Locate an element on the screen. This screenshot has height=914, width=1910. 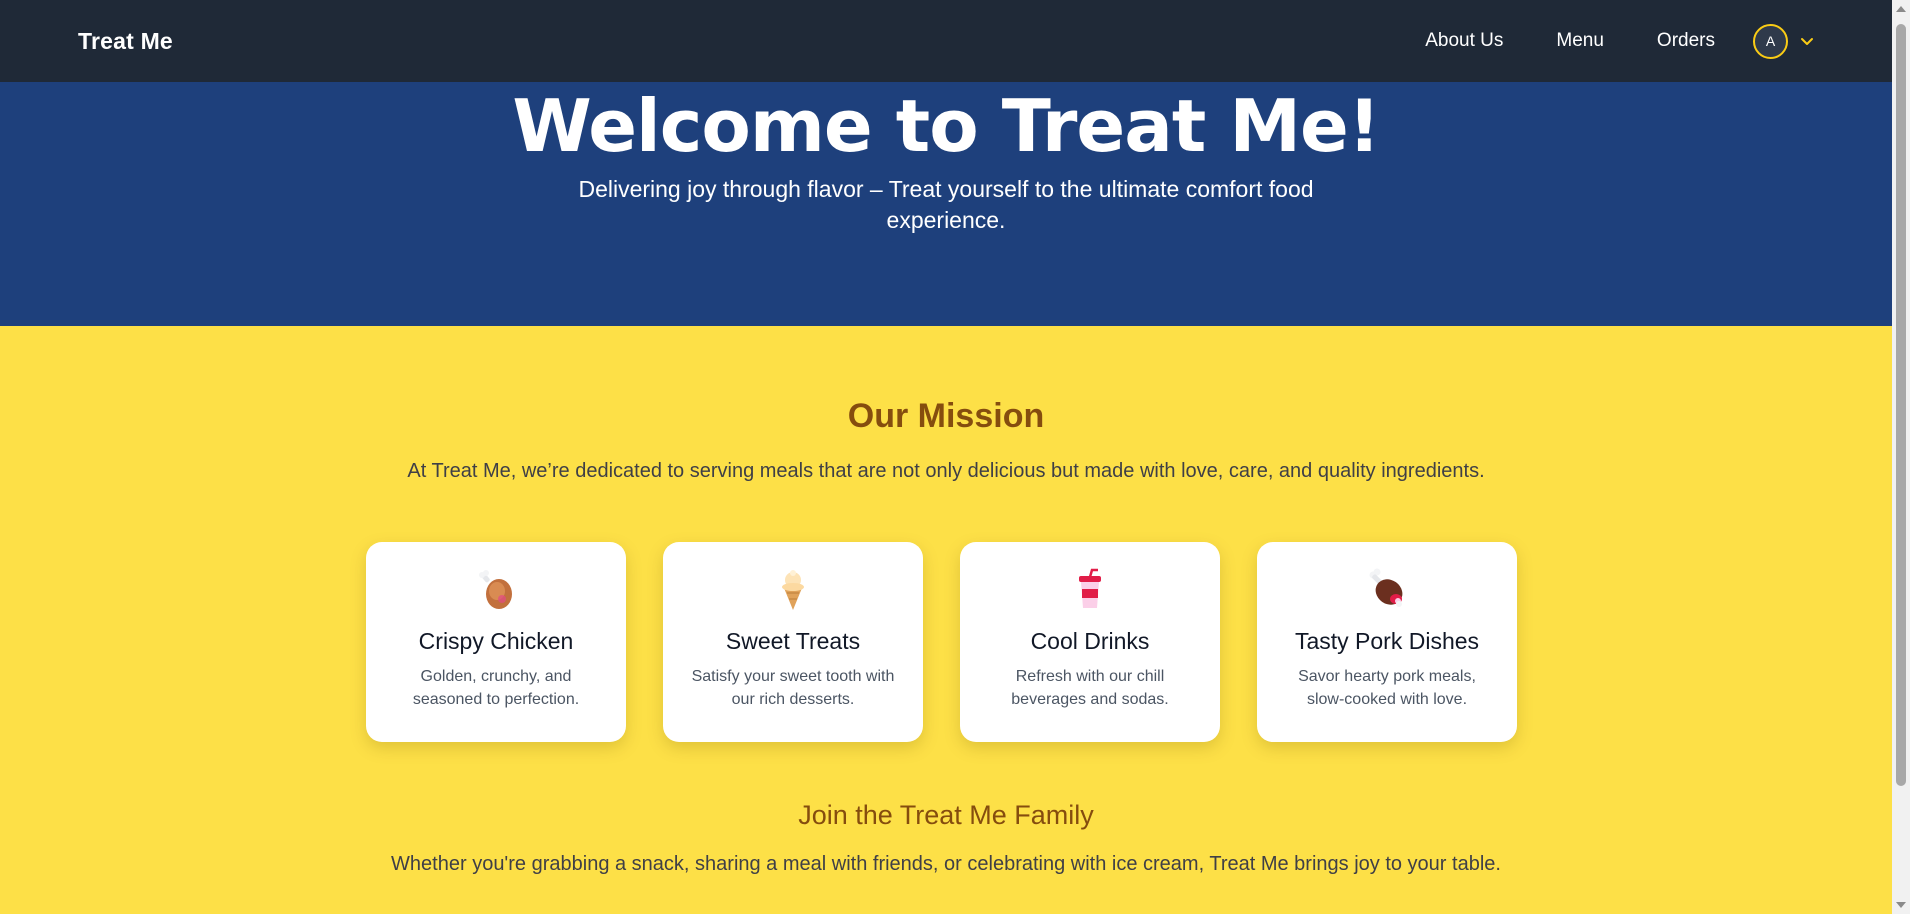
mission-title: Our Mission is located at coordinates (946, 416).